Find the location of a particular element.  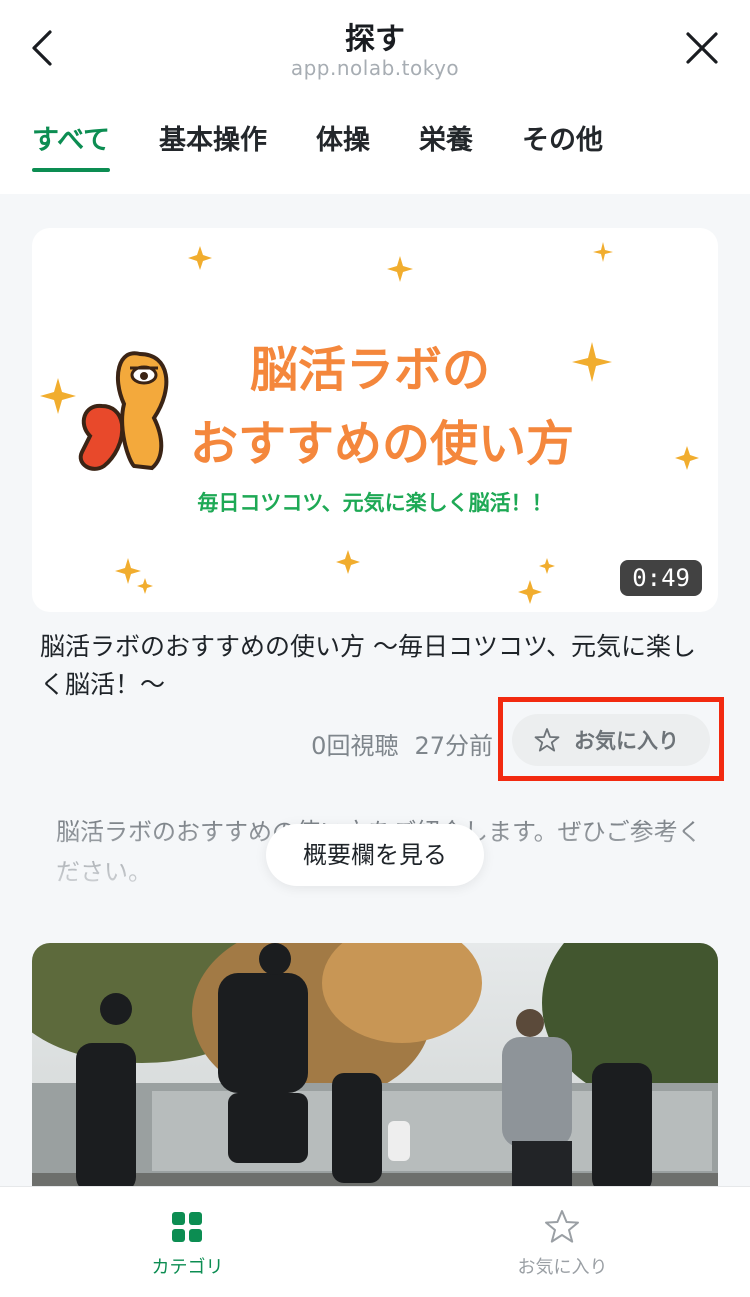

tab-exercise: 体操 is located at coordinates (343, 142).